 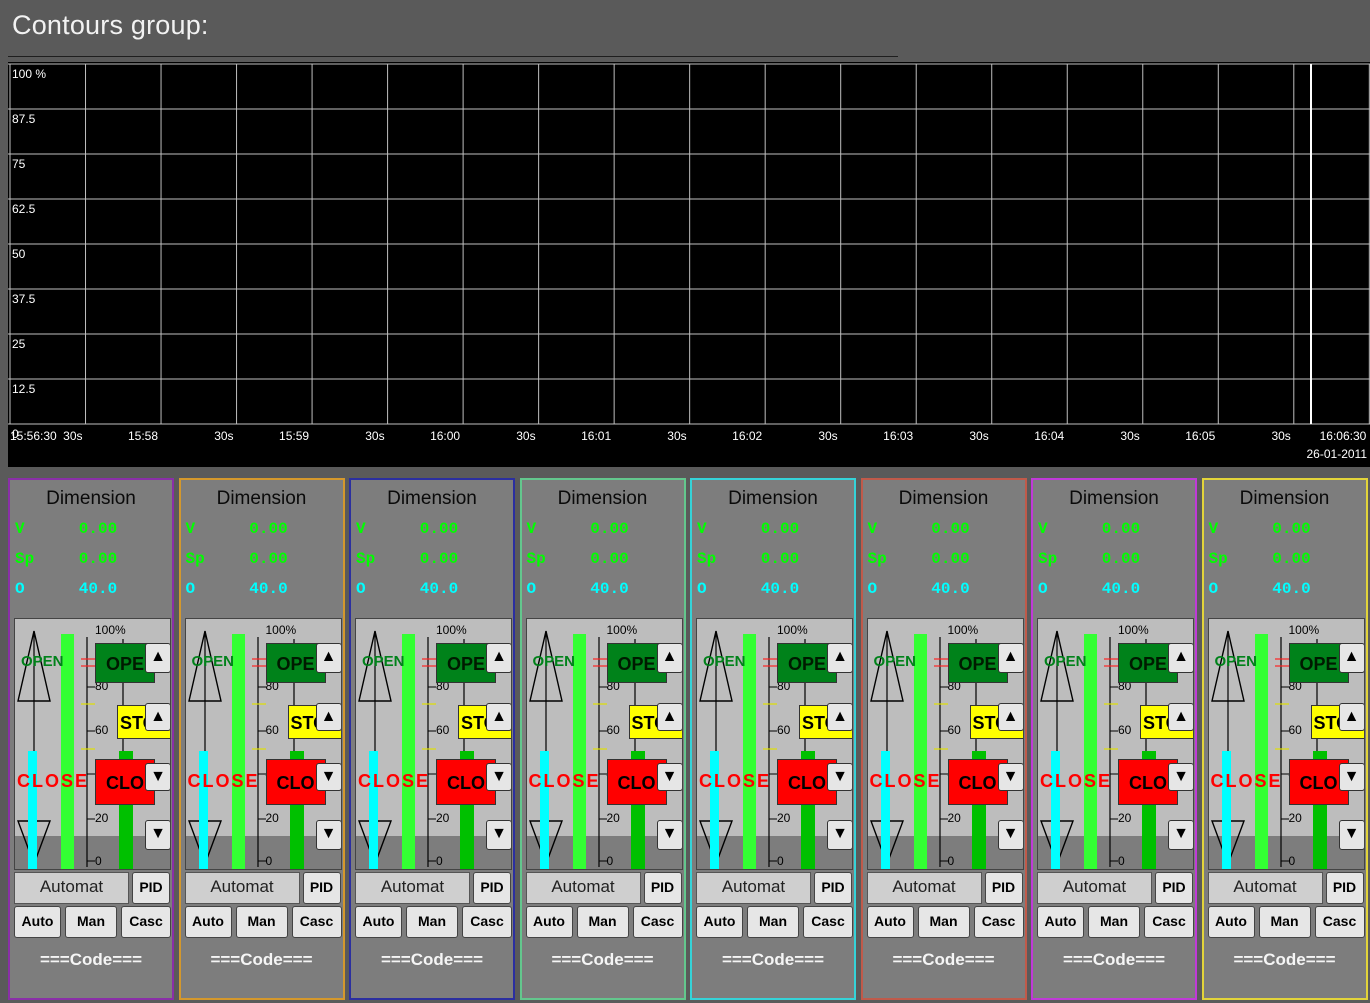 I want to click on double-chevron-down-icon: ▼, so click(x=1010, y=833).